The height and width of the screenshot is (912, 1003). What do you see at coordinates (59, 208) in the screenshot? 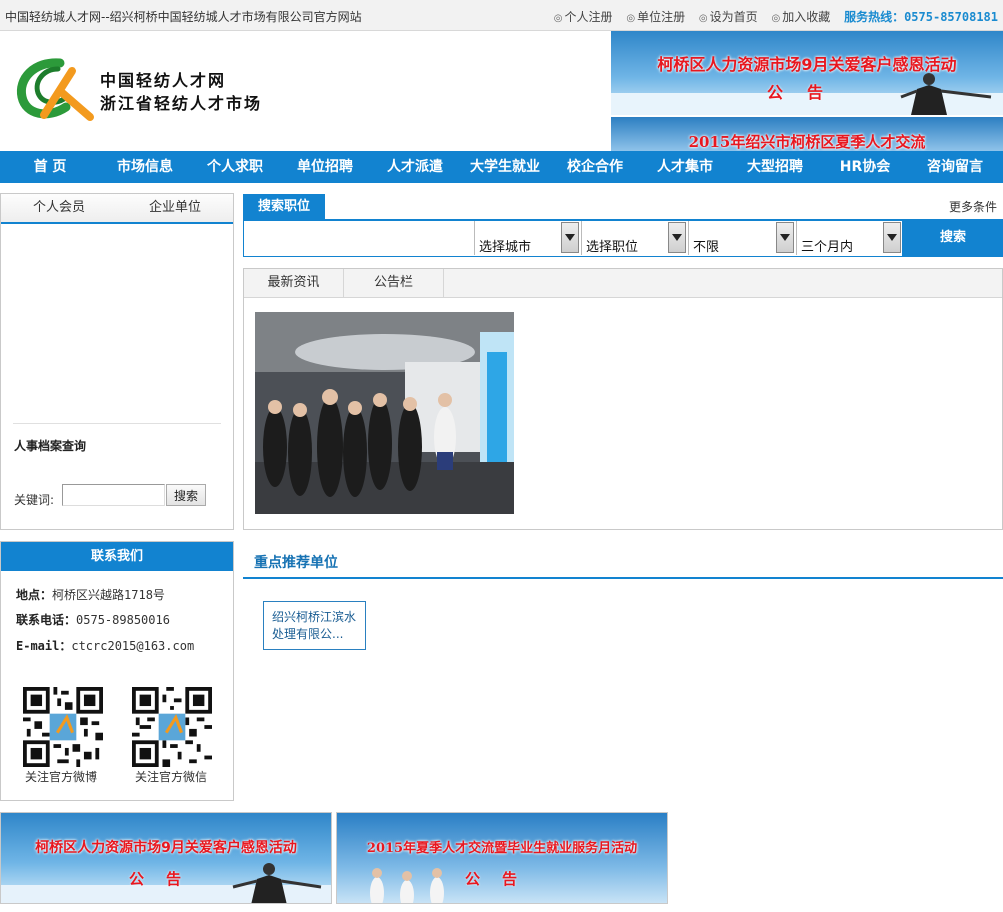
I see `tab-personal-member: 个人会员` at bounding box center [59, 208].